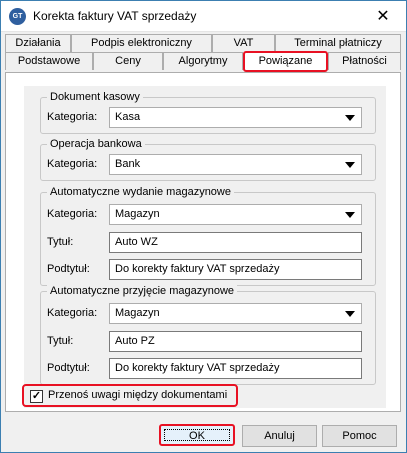 The width and height of the screenshot is (407, 453). I want to click on out-title-input: Auto WZ, so click(235, 242).